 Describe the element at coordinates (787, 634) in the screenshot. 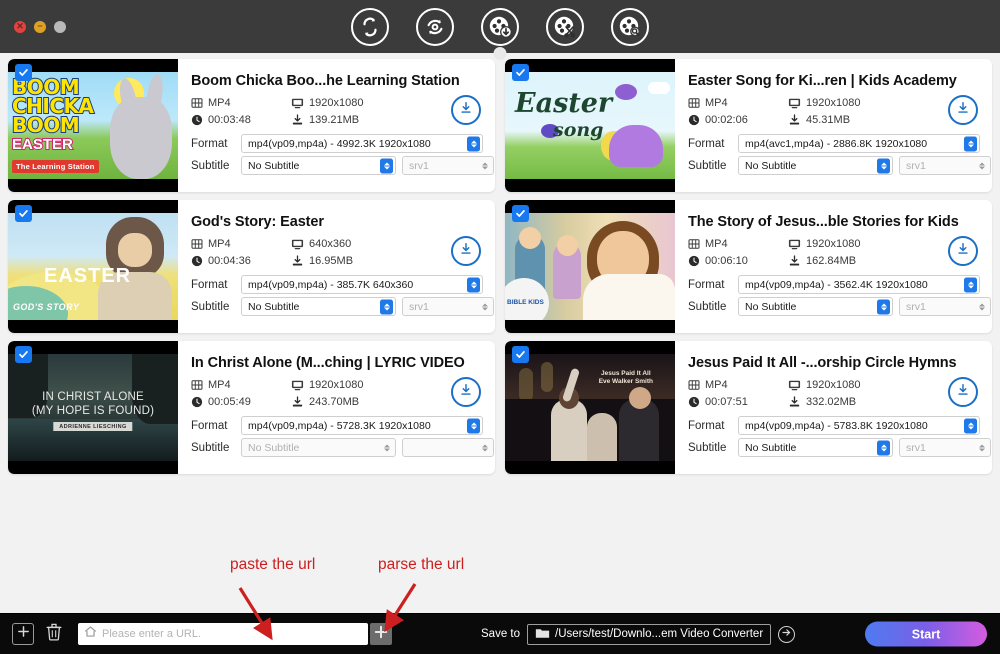

I see `open-folder-button` at that location.